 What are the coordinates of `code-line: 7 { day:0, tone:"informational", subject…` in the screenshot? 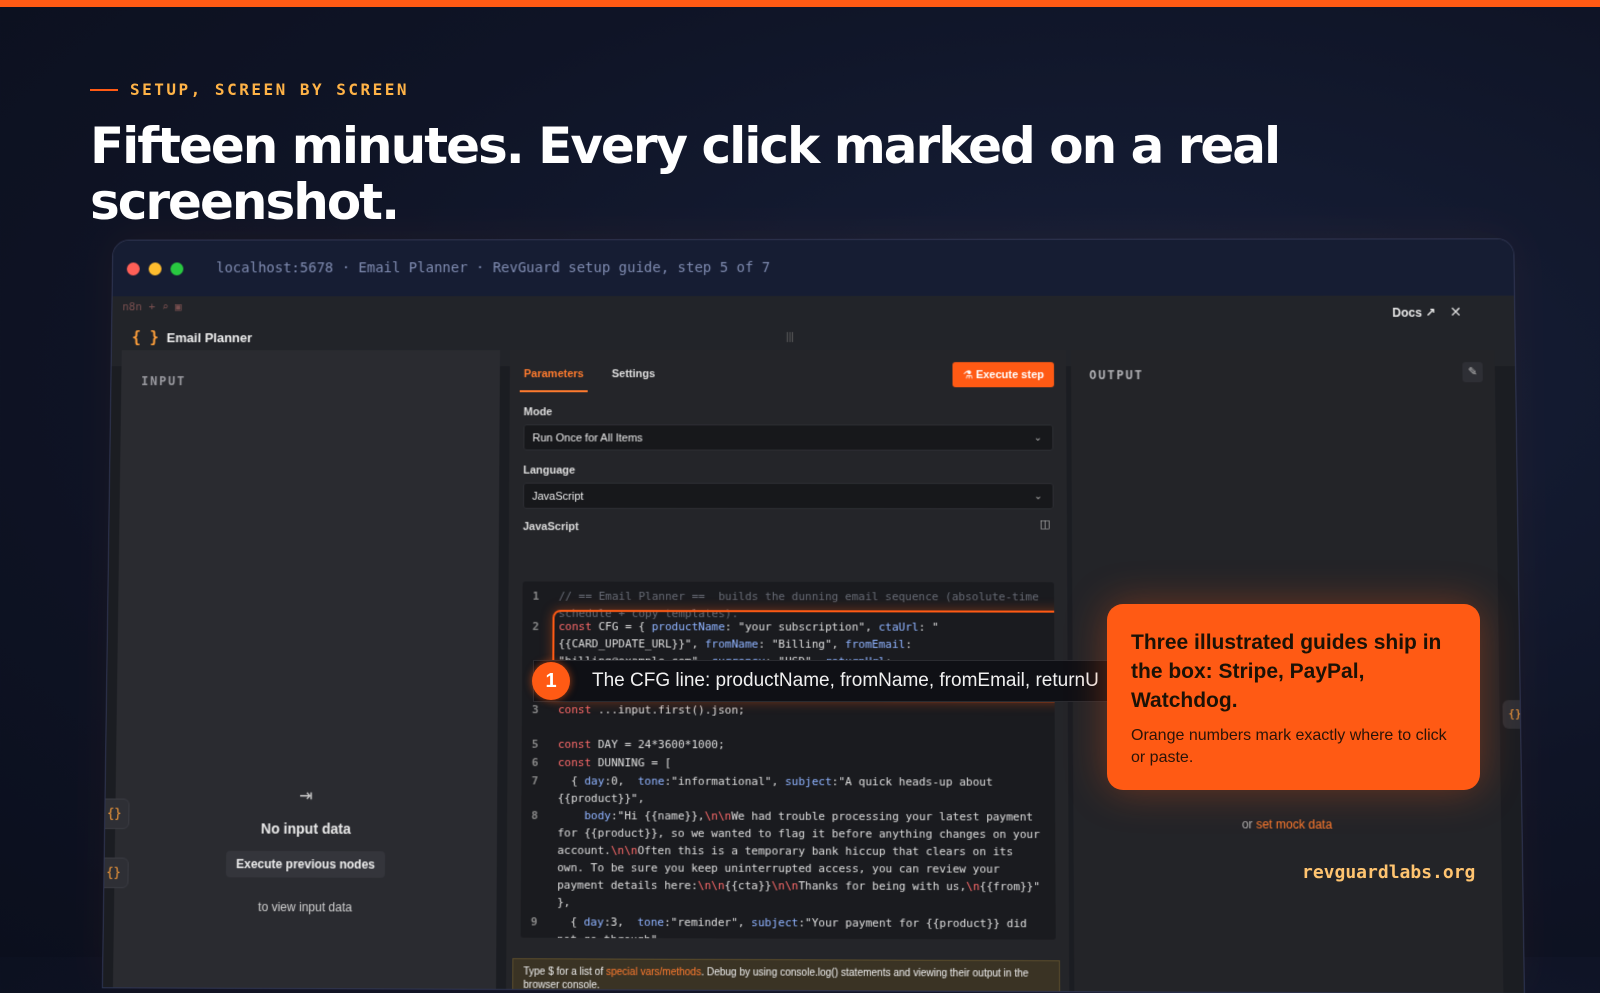 It's located at (788, 788).